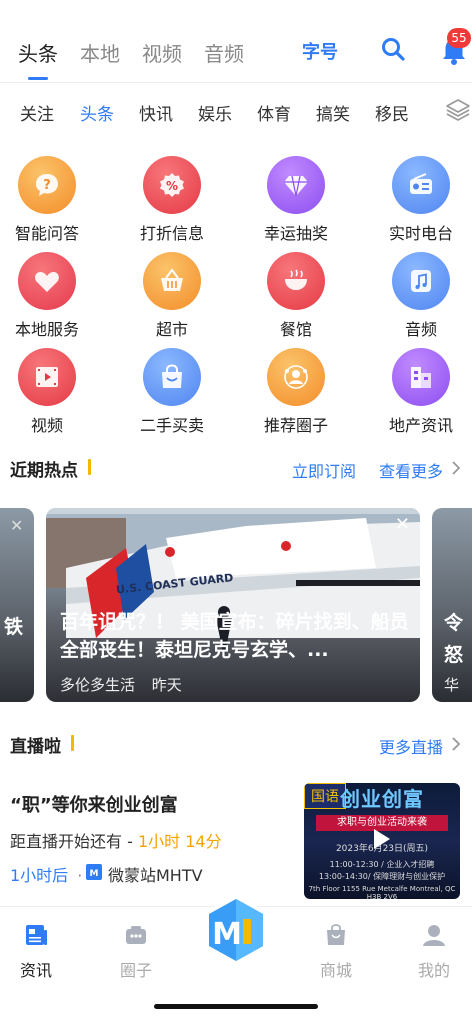 This screenshot has width=472, height=1024. Describe the element at coordinates (44, 471) in the screenshot. I see `hot-section-title: 近期热点` at that location.